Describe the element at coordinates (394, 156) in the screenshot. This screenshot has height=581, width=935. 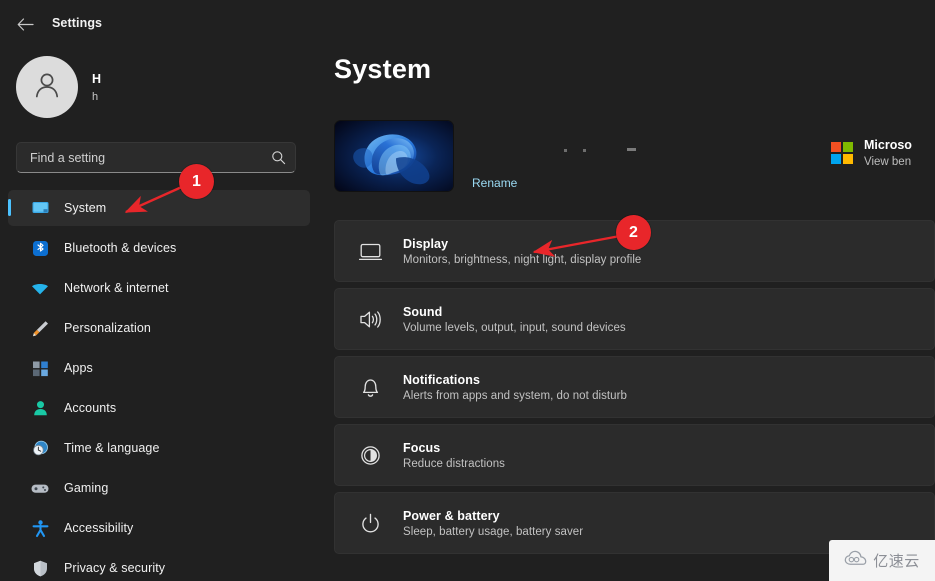
I see `windows-bloom-wallpaper` at that location.